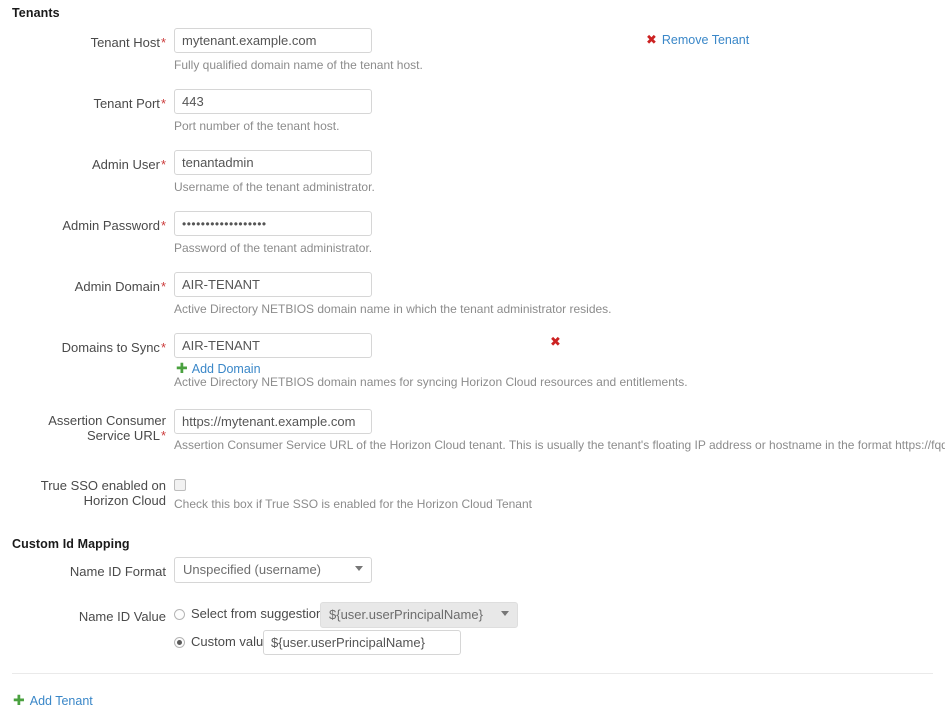  What do you see at coordinates (19, 701) in the screenshot?
I see `add-tenant-icon: ✚` at bounding box center [19, 701].